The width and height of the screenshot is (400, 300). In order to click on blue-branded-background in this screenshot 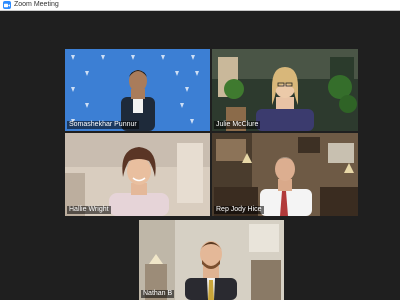, I will do `click(137, 90)`.